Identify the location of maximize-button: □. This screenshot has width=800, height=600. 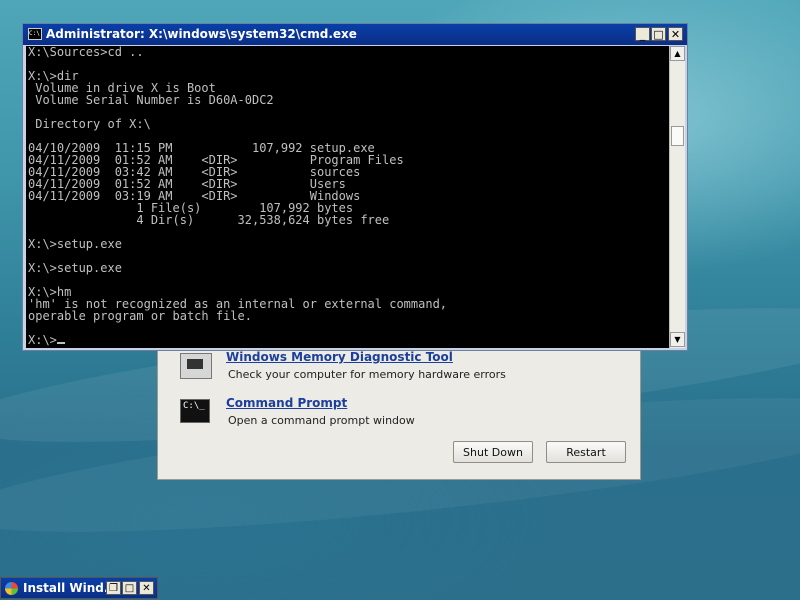
(658, 34).